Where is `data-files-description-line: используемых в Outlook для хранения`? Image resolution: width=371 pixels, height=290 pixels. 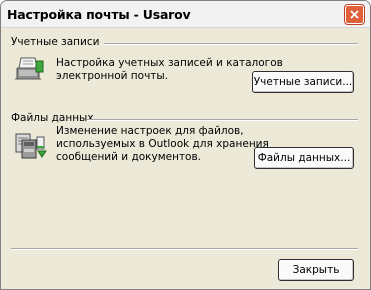 data-files-description-line: используемых в Outlook для хранения is located at coordinates (162, 144).